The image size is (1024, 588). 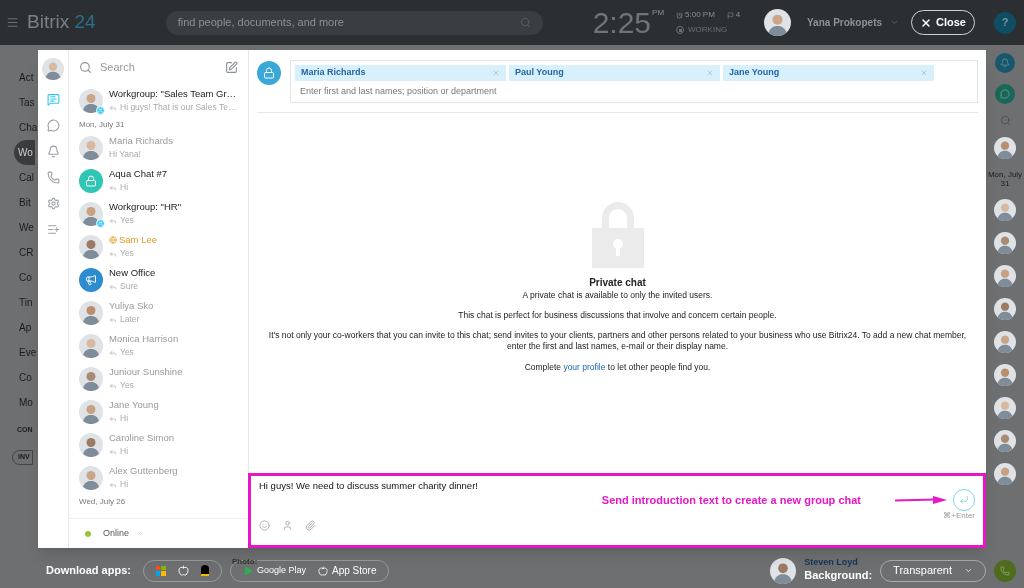 What do you see at coordinates (28, 127) in the screenshot?
I see `menu-item: Cha` at bounding box center [28, 127].